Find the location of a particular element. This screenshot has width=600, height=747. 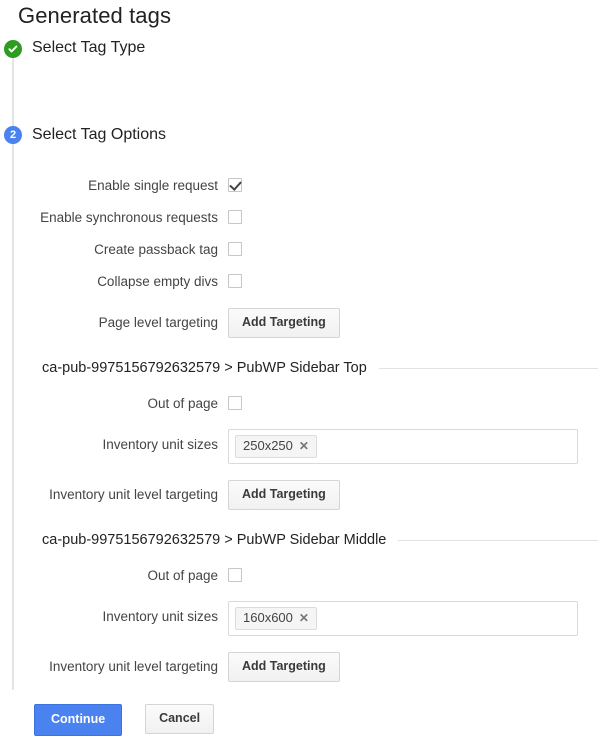

check-icon is located at coordinates (13, 49).